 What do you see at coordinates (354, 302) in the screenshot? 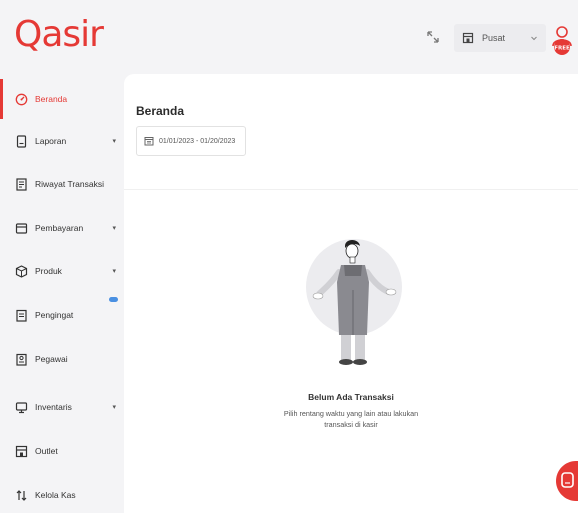
I see `empty-state-illustration` at bounding box center [354, 302].